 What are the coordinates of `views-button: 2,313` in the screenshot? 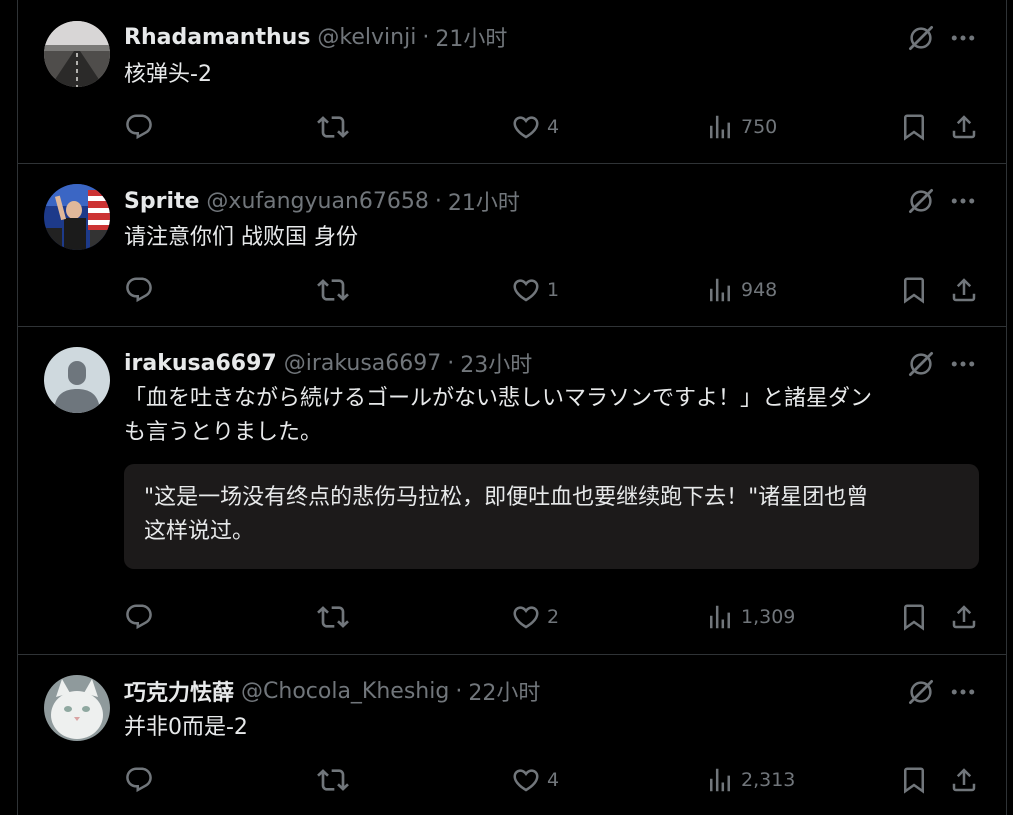 It's located at (750, 780).